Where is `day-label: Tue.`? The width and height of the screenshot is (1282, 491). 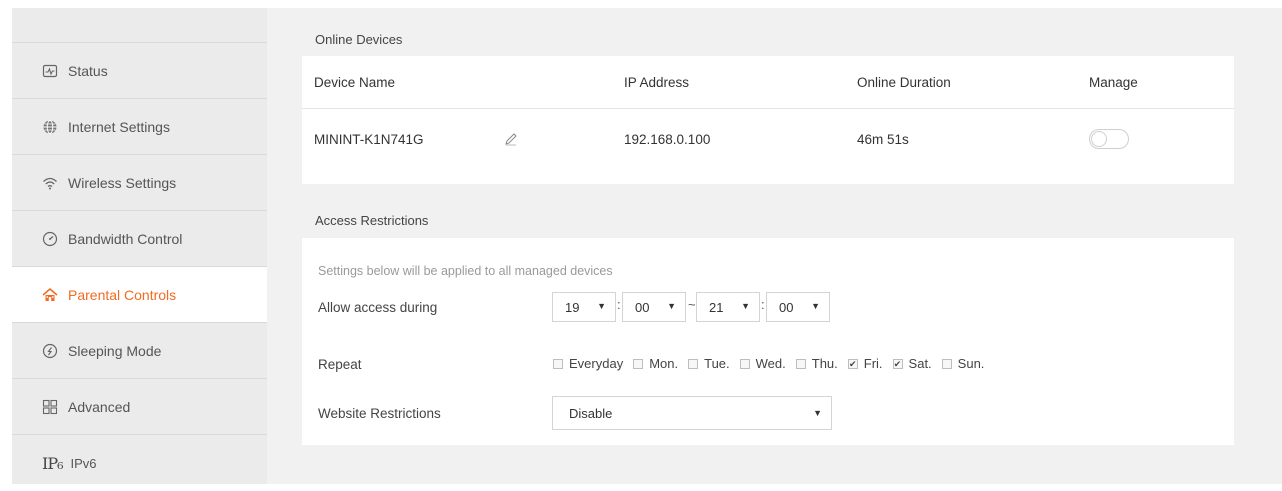
day-label: Tue. is located at coordinates (717, 363).